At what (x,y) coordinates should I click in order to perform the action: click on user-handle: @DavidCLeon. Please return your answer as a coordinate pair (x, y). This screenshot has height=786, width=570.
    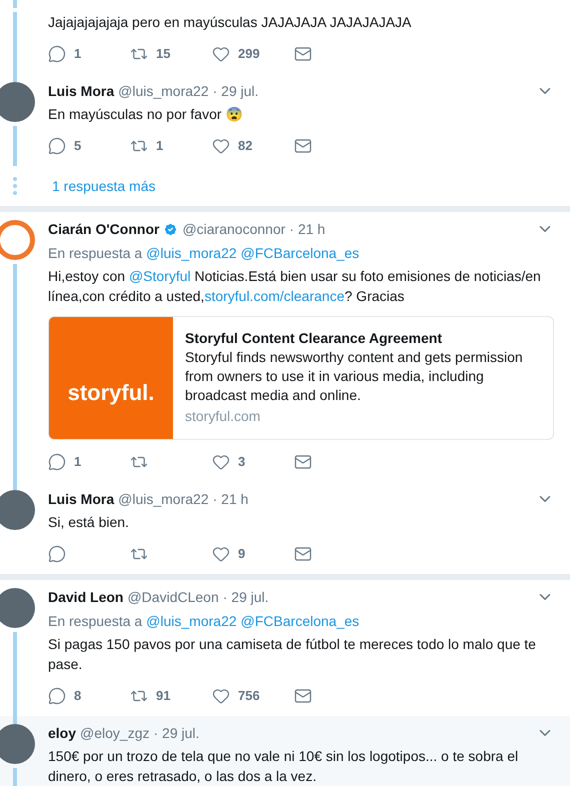
    Looking at the image, I should click on (173, 597).